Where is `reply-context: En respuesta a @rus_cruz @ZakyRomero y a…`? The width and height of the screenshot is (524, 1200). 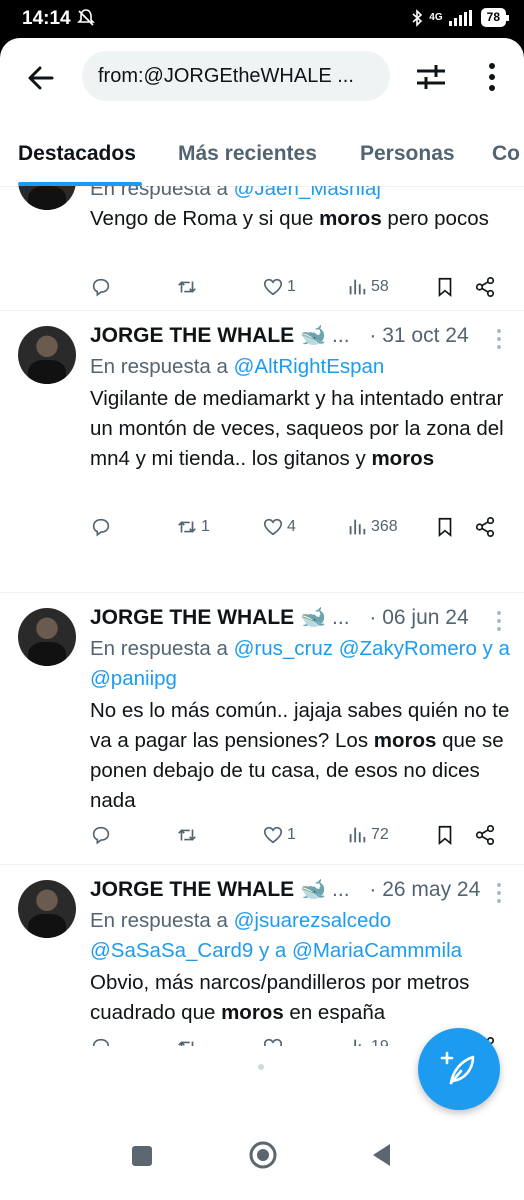 reply-context: En respuesta a @rus_cruz @ZakyRomero y a… is located at coordinates (303, 664).